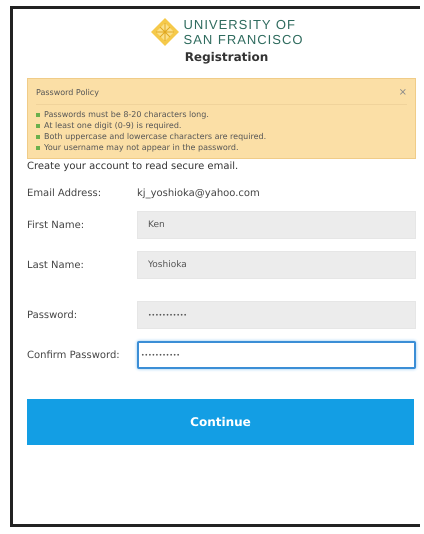  I want to click on input-field: Ken, so click(276, 225).